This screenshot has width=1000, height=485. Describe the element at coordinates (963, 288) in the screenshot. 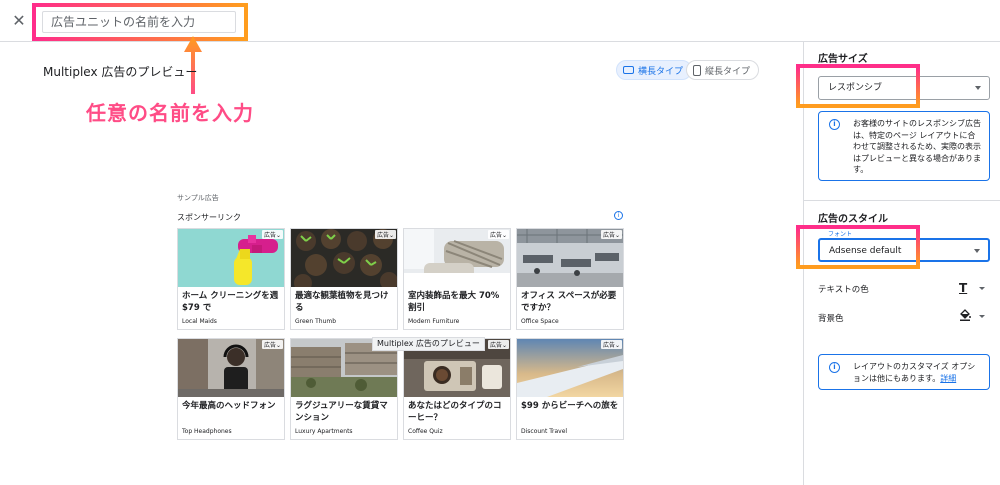

I see `text-color-icon: T` at that location.